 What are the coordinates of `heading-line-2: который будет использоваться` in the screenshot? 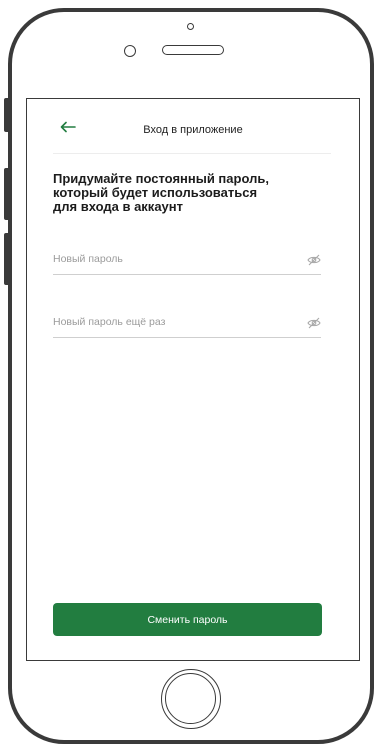 It's located at (155, 192).